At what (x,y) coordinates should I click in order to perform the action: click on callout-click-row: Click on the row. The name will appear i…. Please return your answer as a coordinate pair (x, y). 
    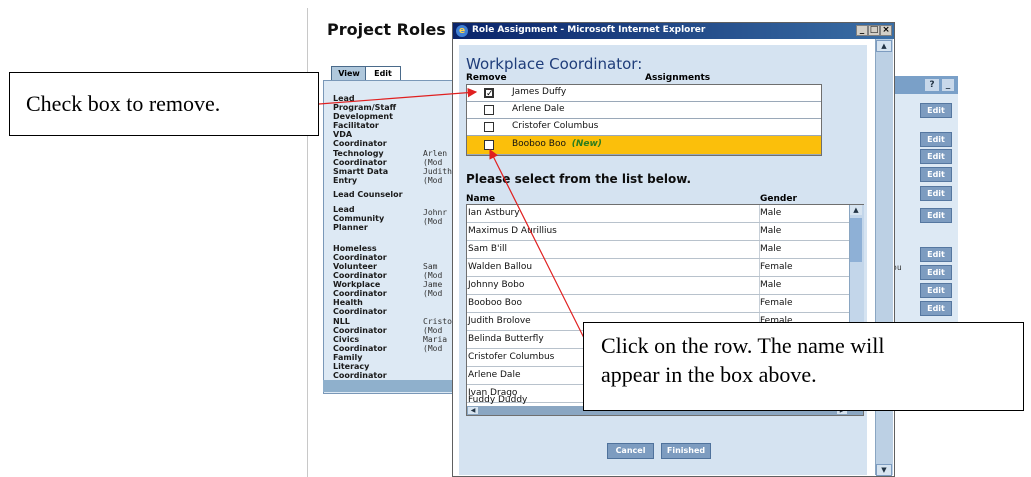
    Looking at the image, I should click on (803, 366).